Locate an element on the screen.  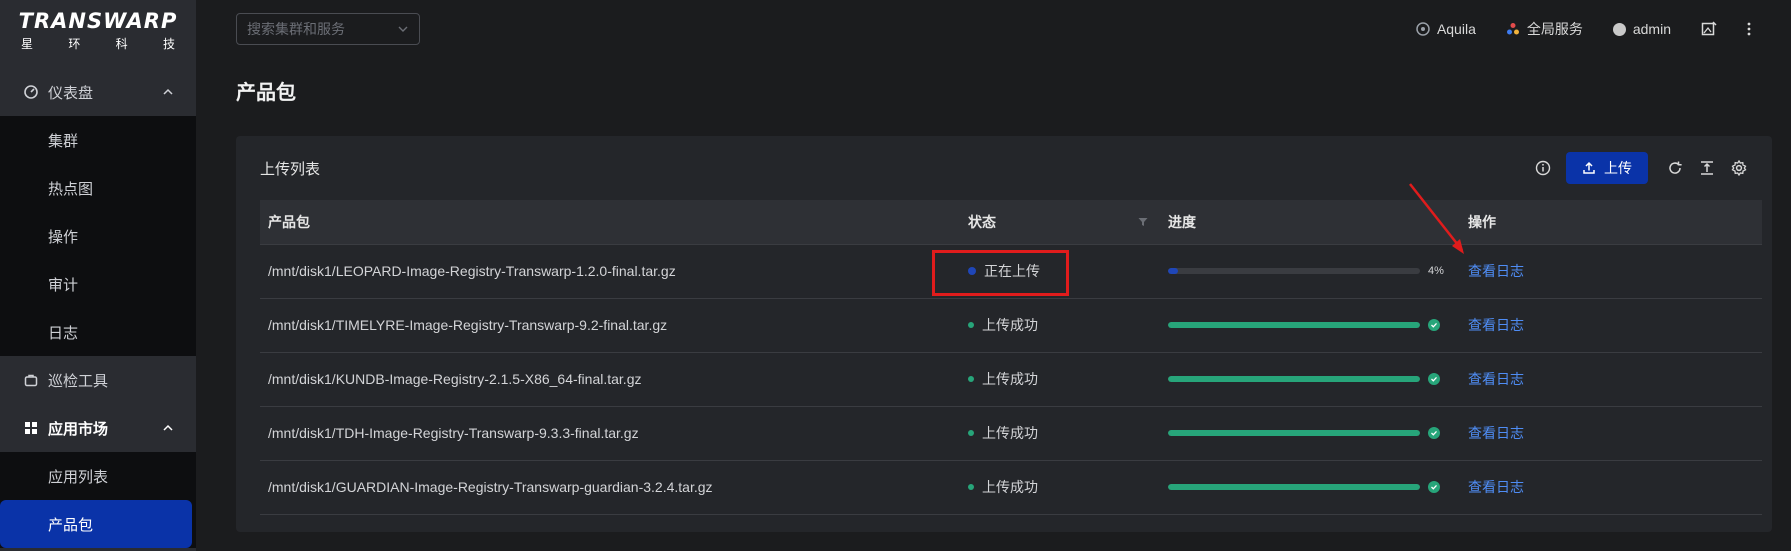
aquila-link: Aquila is located at coordinates (1446, 29).